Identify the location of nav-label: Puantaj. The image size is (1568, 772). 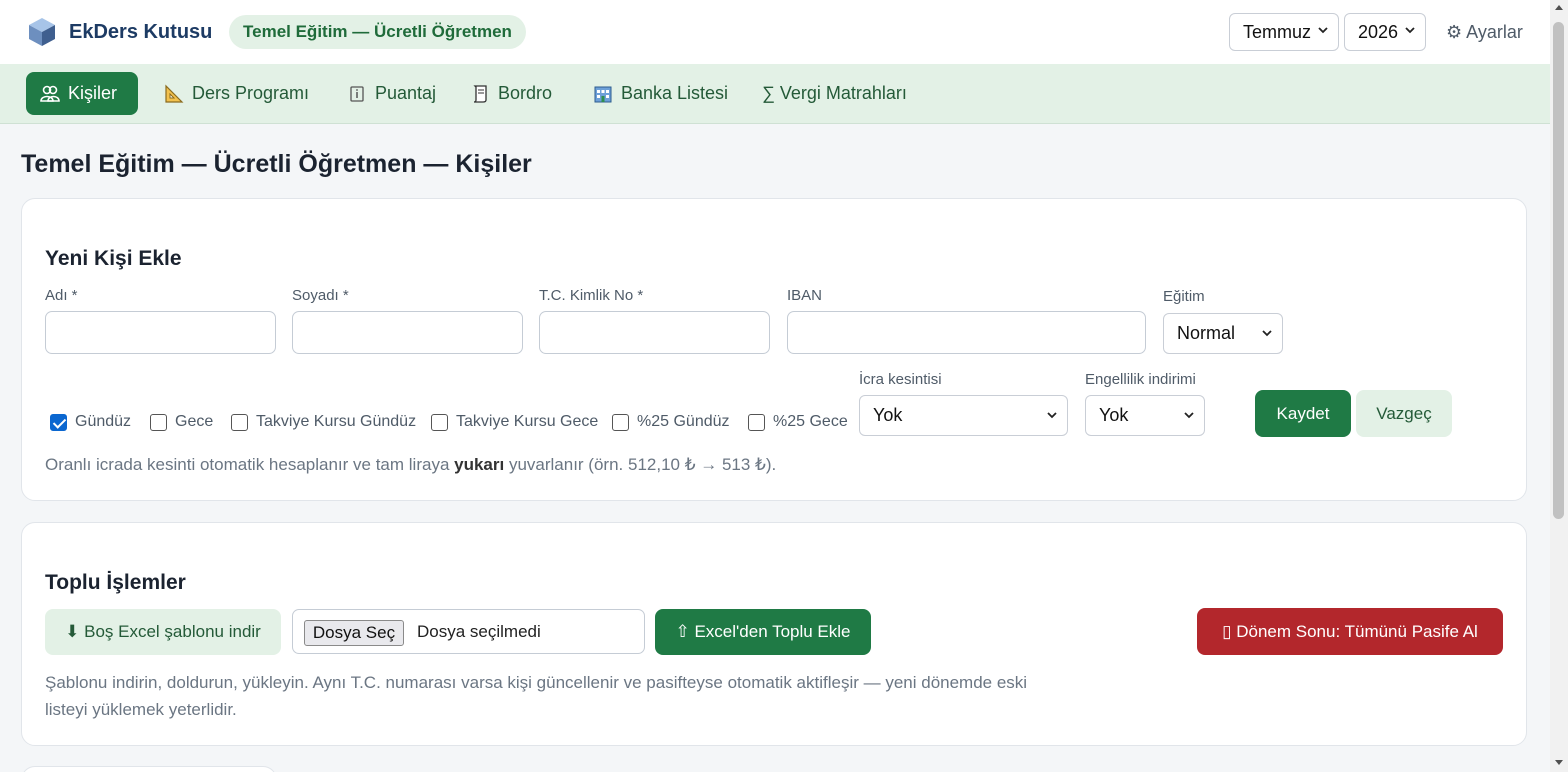
(406, 93).